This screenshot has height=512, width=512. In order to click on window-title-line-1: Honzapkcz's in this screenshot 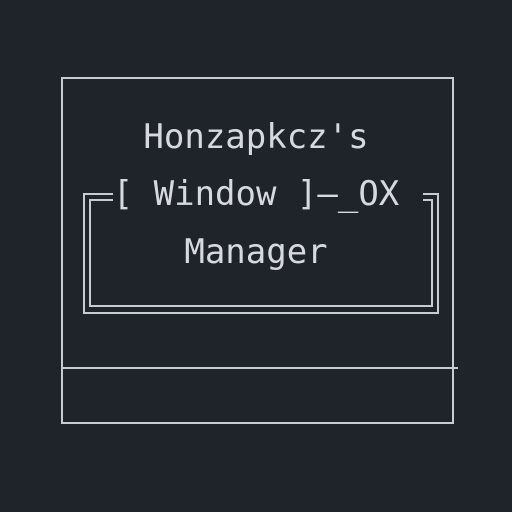, I will do `click(256, 137)`.